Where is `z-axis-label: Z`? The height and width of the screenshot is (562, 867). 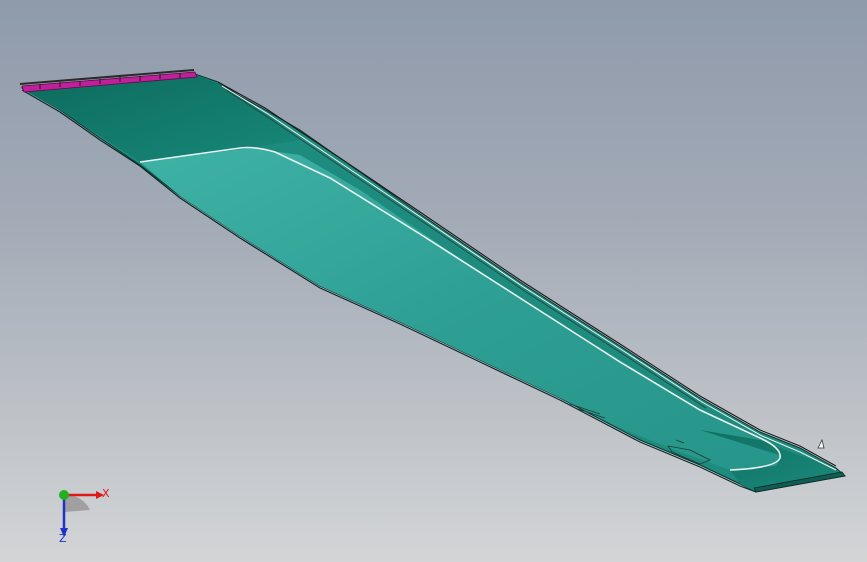 z-axis-label: Z is located at coordinates (63, 538).